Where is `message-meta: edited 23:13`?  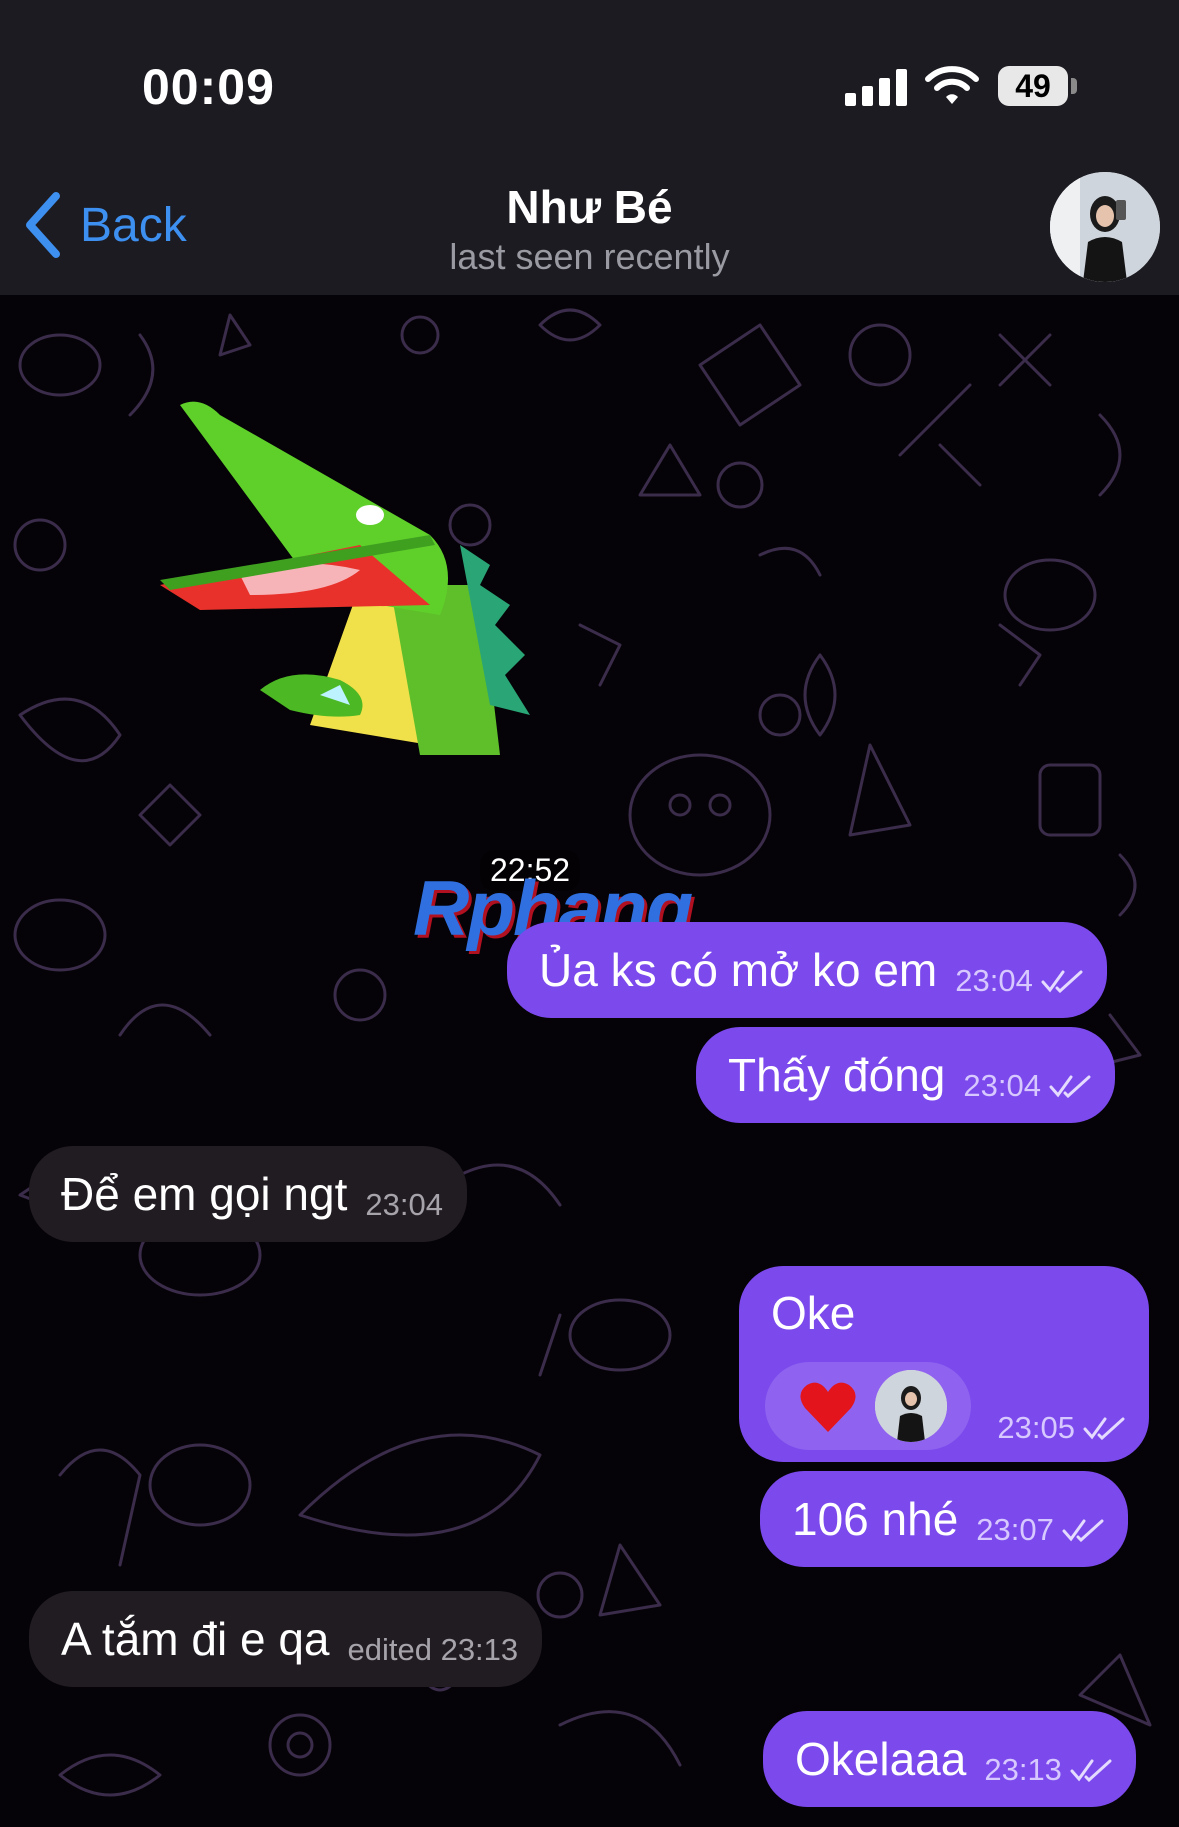 message-meta: edited 23:13 is located at coordinates (433, 1650).